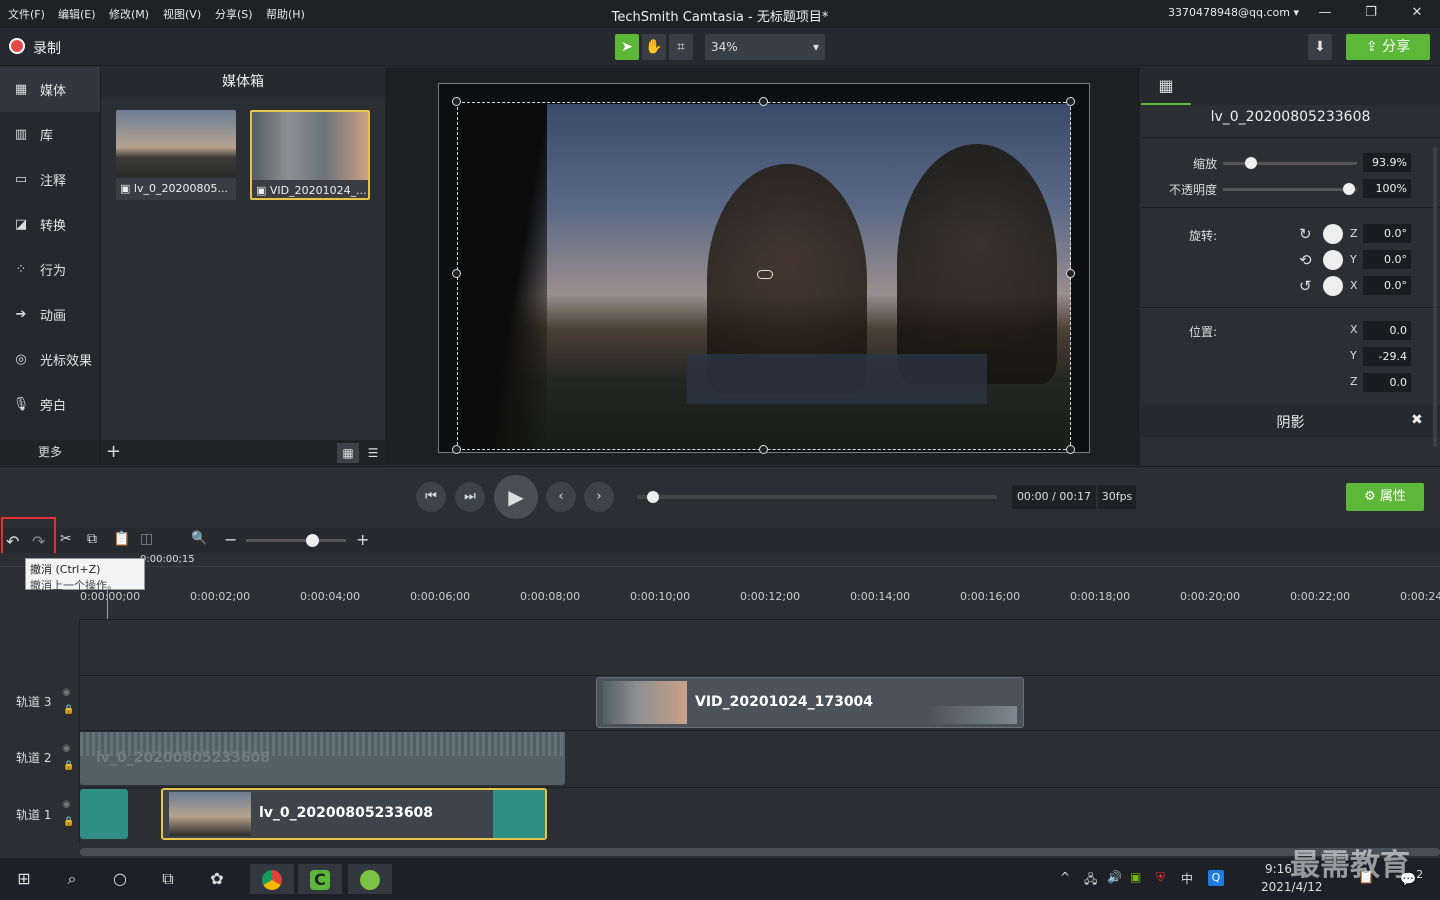 The image size is (1440, 900). Describe the element at coordinates (1187, 878) in the screenshot. I see `ime-indicator: 中` at that location.